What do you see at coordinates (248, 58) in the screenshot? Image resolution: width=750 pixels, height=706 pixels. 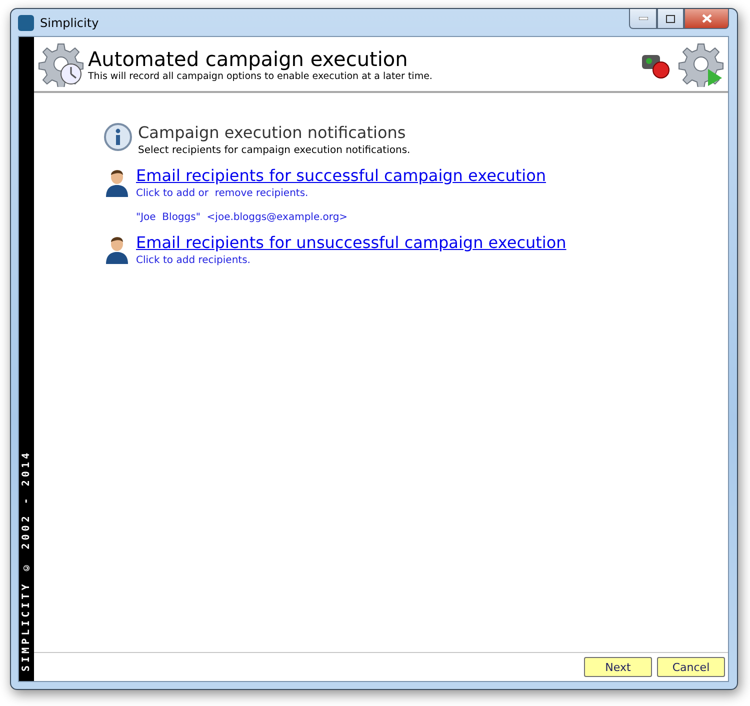 I see `page-title: Automated campaign execution` at bounding box center [248, 58].